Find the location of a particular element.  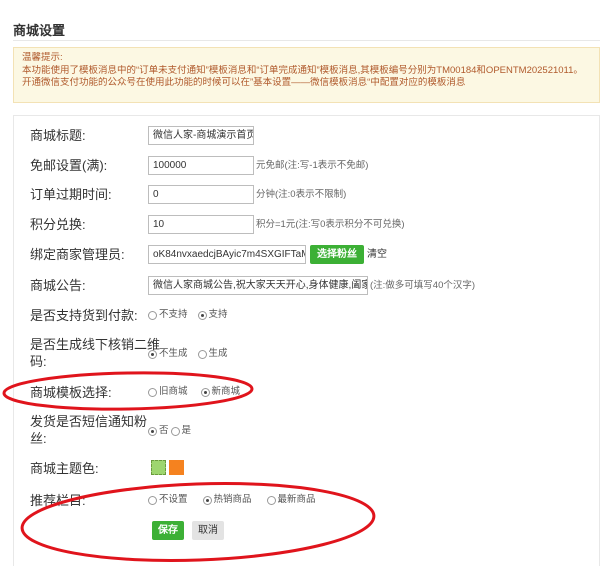

notify-fans-label-line1: 发货是否短信通知粉 is located at coordinates (89, 421).